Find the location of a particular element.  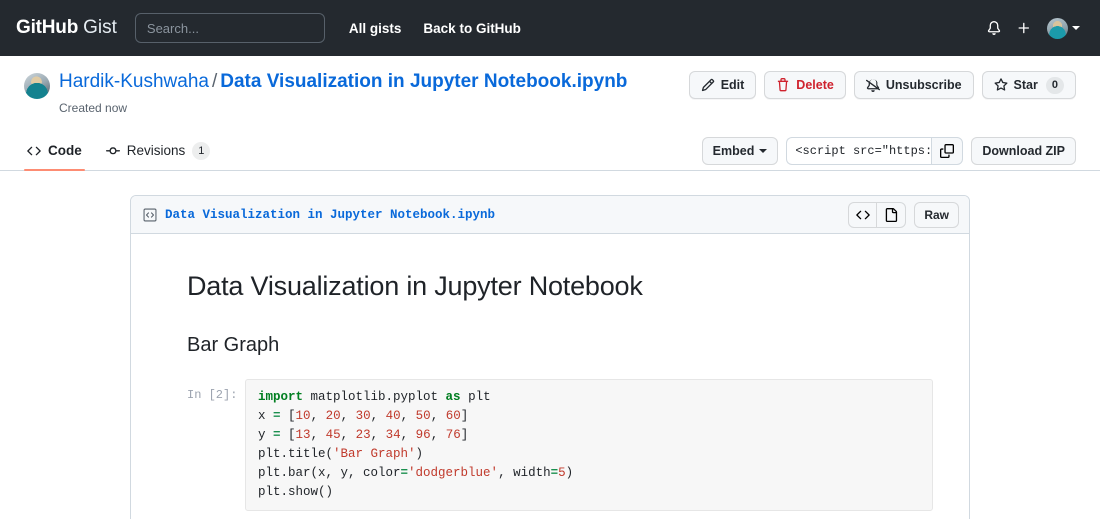

code-token: 13 is located at coordinates (303, 434).